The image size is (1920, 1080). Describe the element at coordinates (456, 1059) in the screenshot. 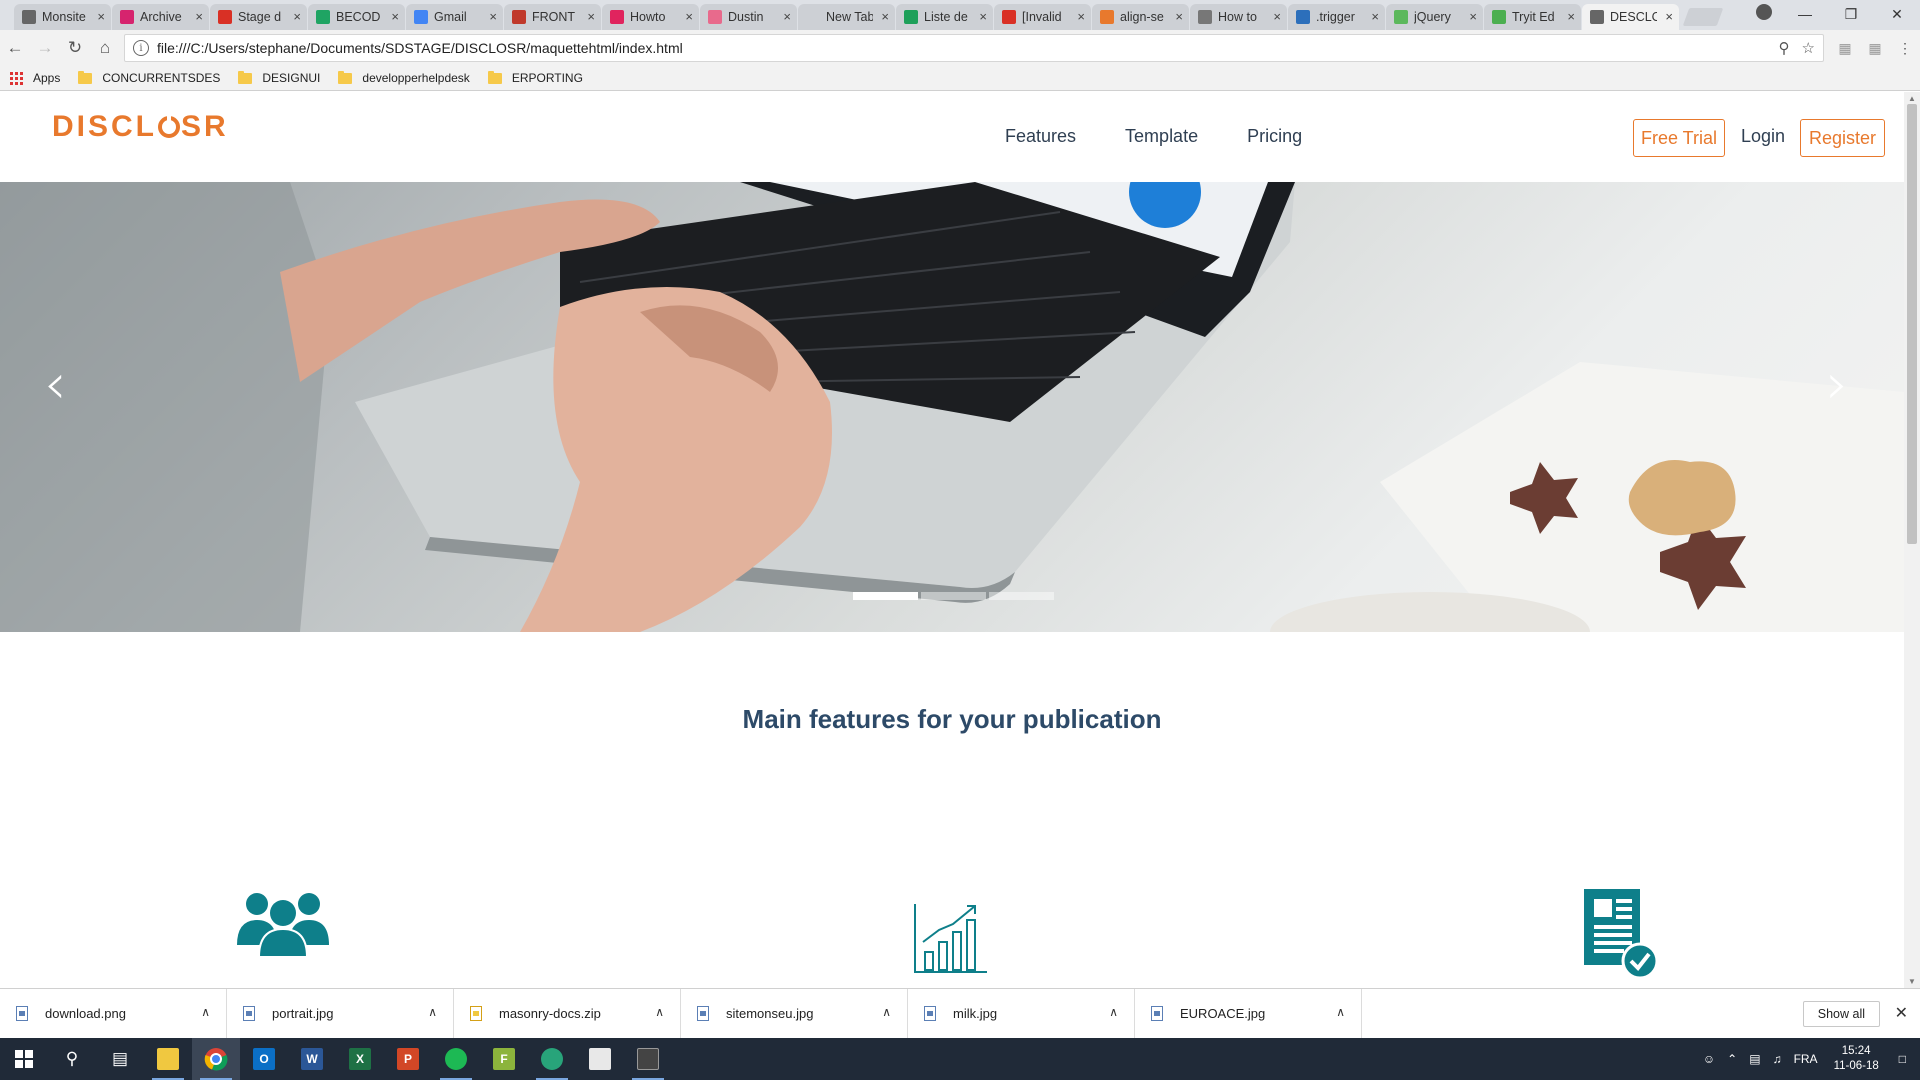

I see `spotify-icon` at that location.